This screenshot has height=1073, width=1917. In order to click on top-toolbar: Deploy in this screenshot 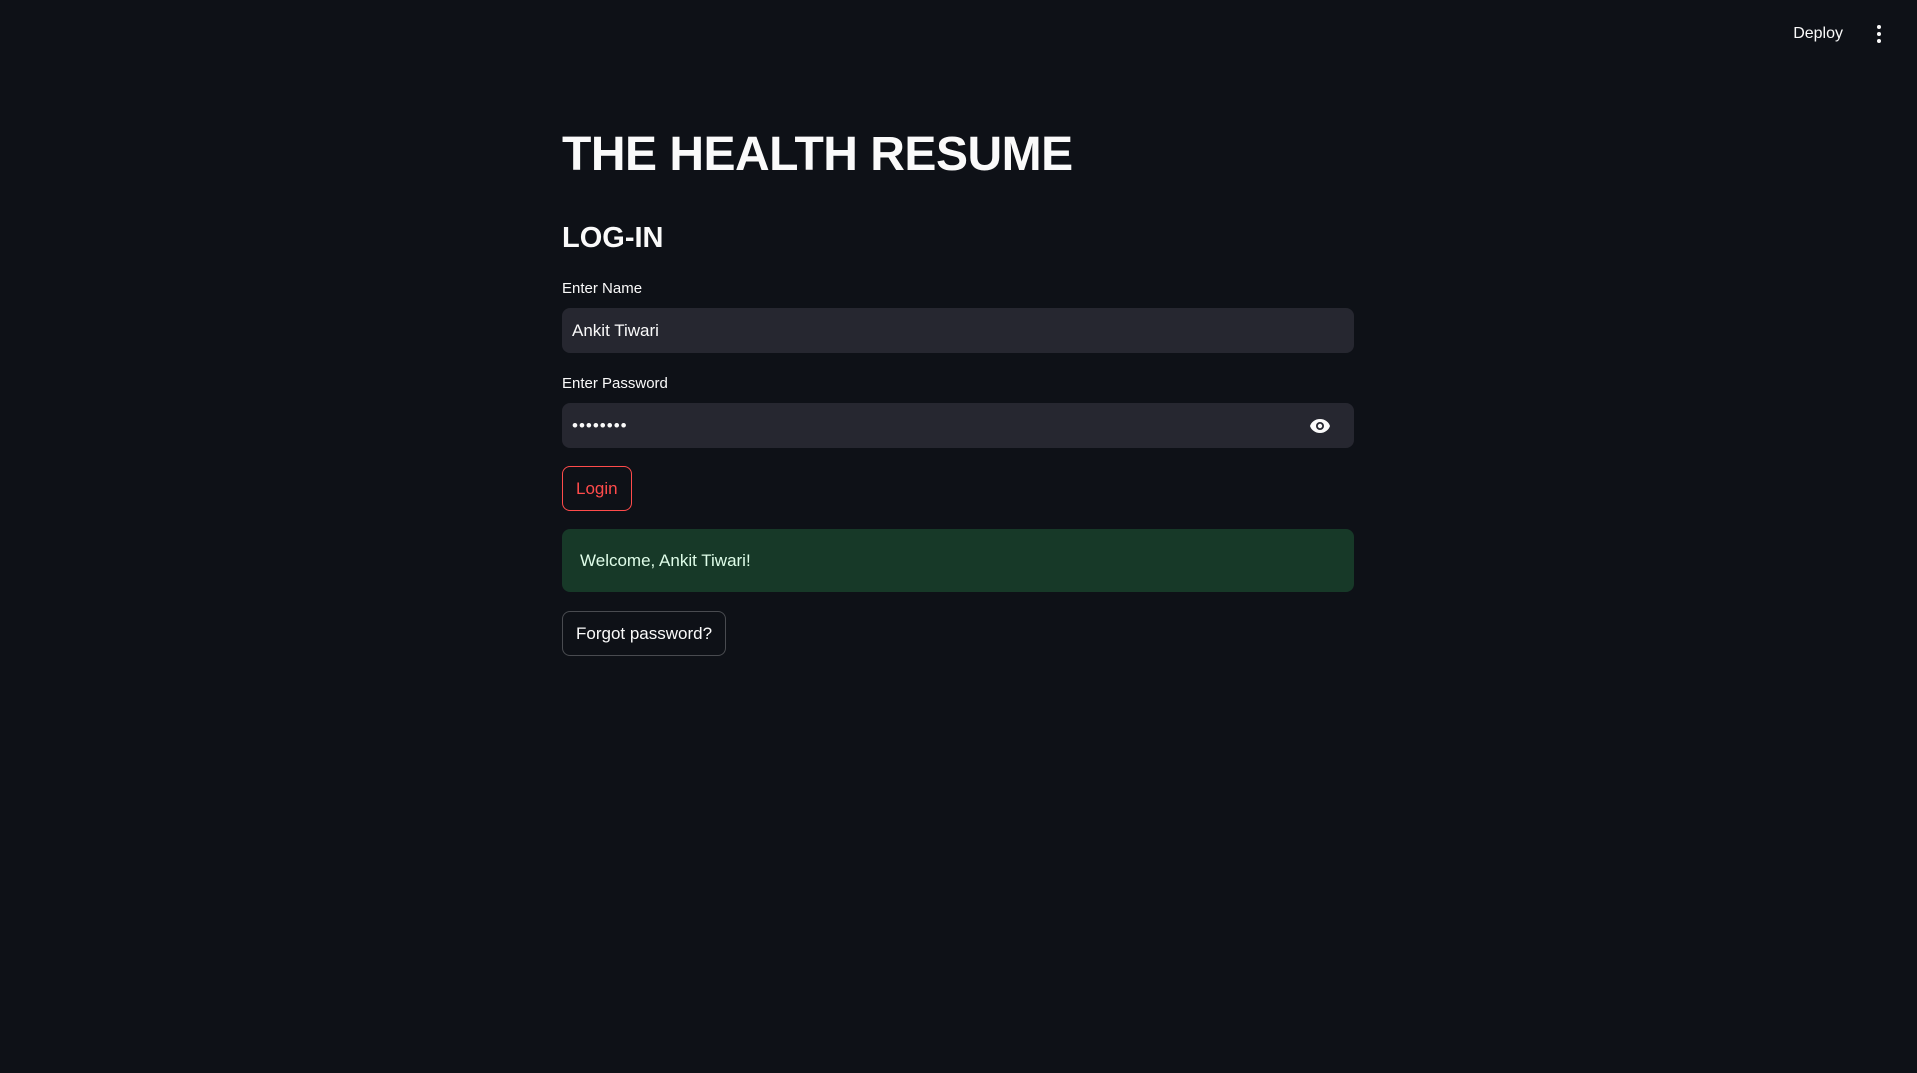, I will do `click(1851, 34)`.